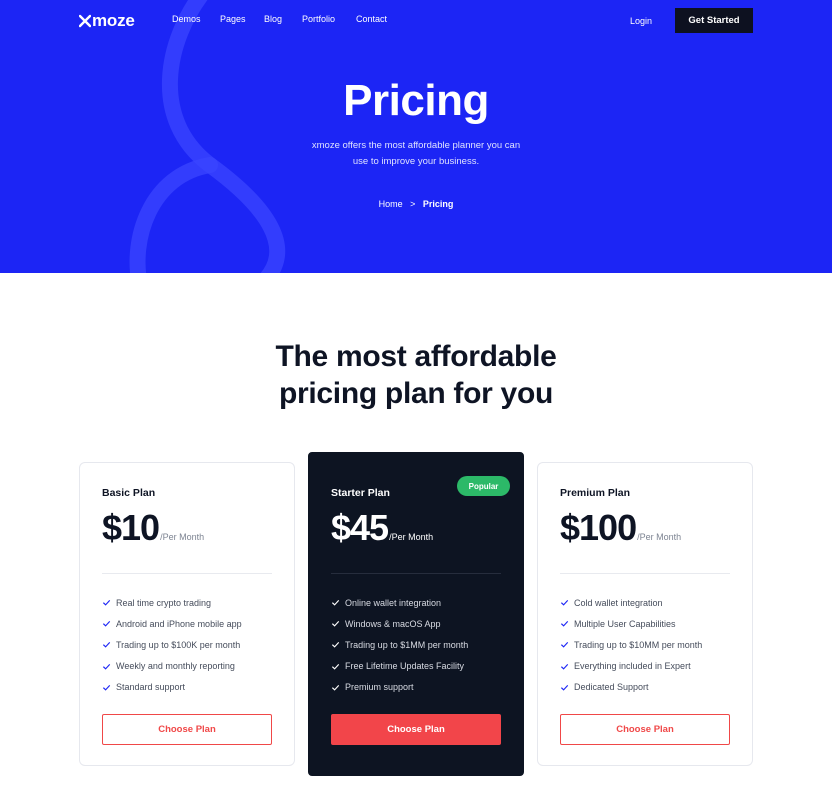 Image resolution: width=832 pixels, height=800 pixels. I want to click on price-row: $10 /Per Month, so click(153, 528).